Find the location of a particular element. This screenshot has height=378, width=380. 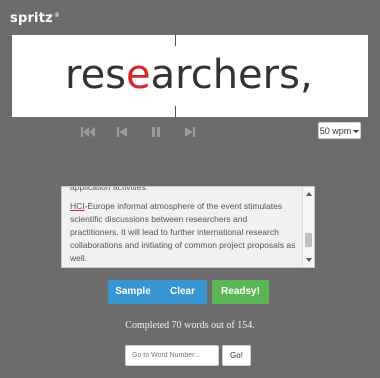

wpm-dropdown: 50 wpm is located at coordinates (339, 130).